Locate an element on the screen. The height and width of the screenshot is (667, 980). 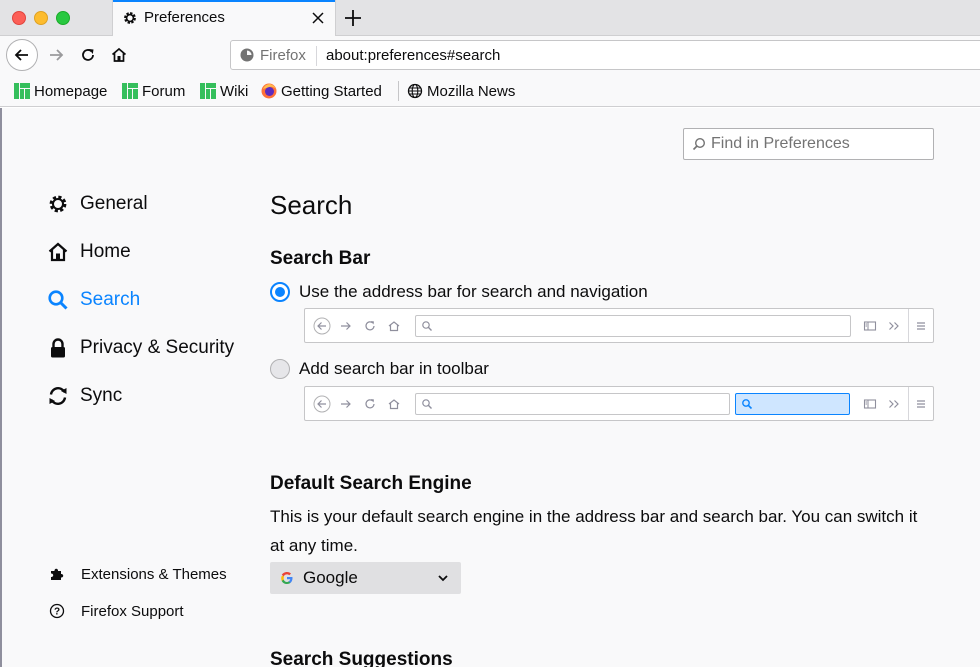
bookmark-label: Homepage is located at coordinates (71, 91).